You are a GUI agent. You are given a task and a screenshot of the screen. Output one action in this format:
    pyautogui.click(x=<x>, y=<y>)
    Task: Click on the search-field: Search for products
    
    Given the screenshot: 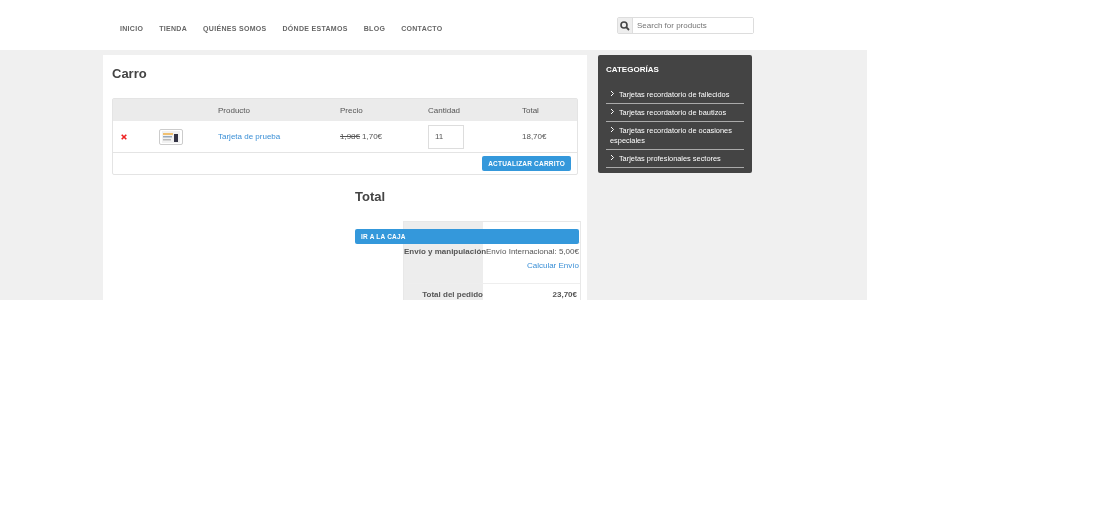 What is the action you would take?
    pyautogui.click(x=685, y=25)
    